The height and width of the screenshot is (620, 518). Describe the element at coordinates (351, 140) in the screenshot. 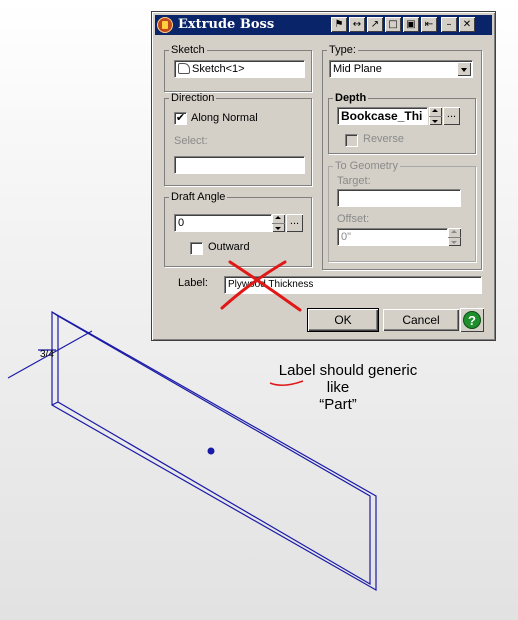

I see `reverse-checkbox` at that location.